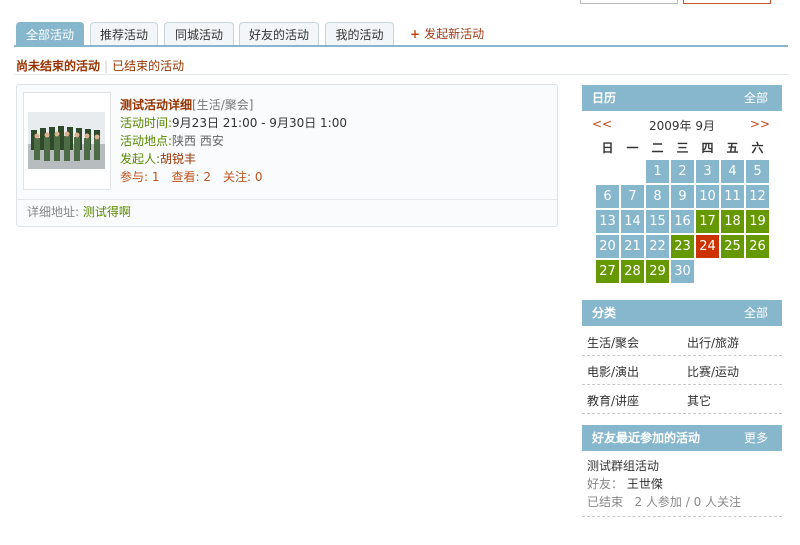  What do you see at coordinates (223, 105) in the screenshot?
I see `activity-category: [生活/聚会]` at bounding box center [223, 105].